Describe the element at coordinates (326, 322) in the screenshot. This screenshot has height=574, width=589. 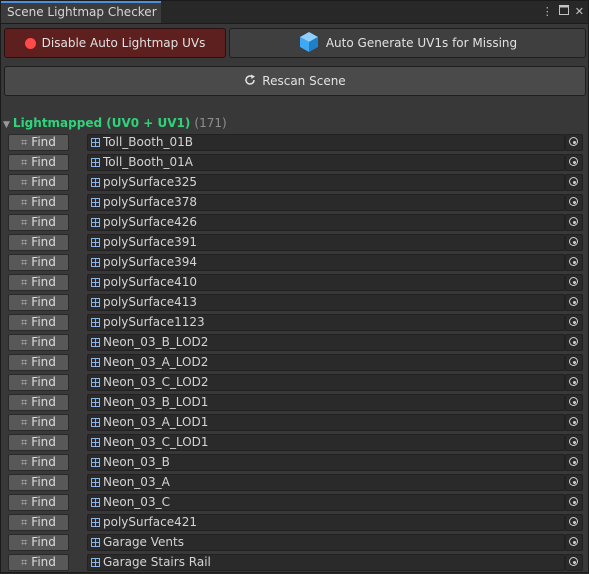
I see `object-field: polySurface1123` at that location.